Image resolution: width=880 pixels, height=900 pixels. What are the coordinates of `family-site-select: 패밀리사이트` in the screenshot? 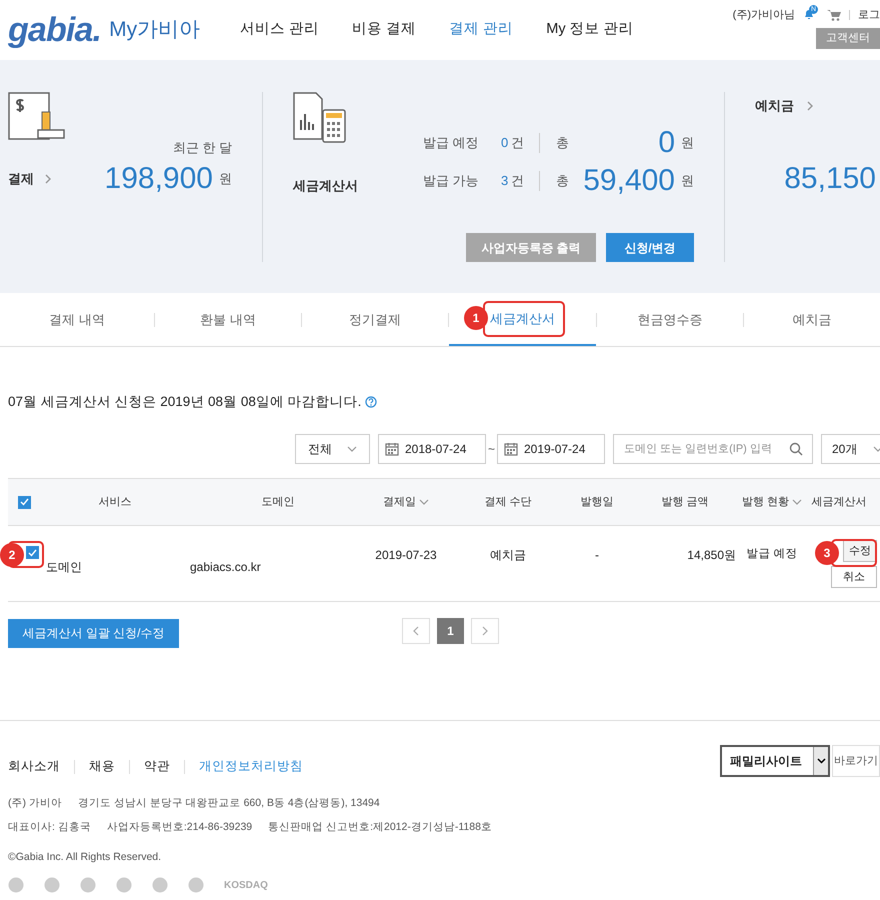 It's located at (775, 761).